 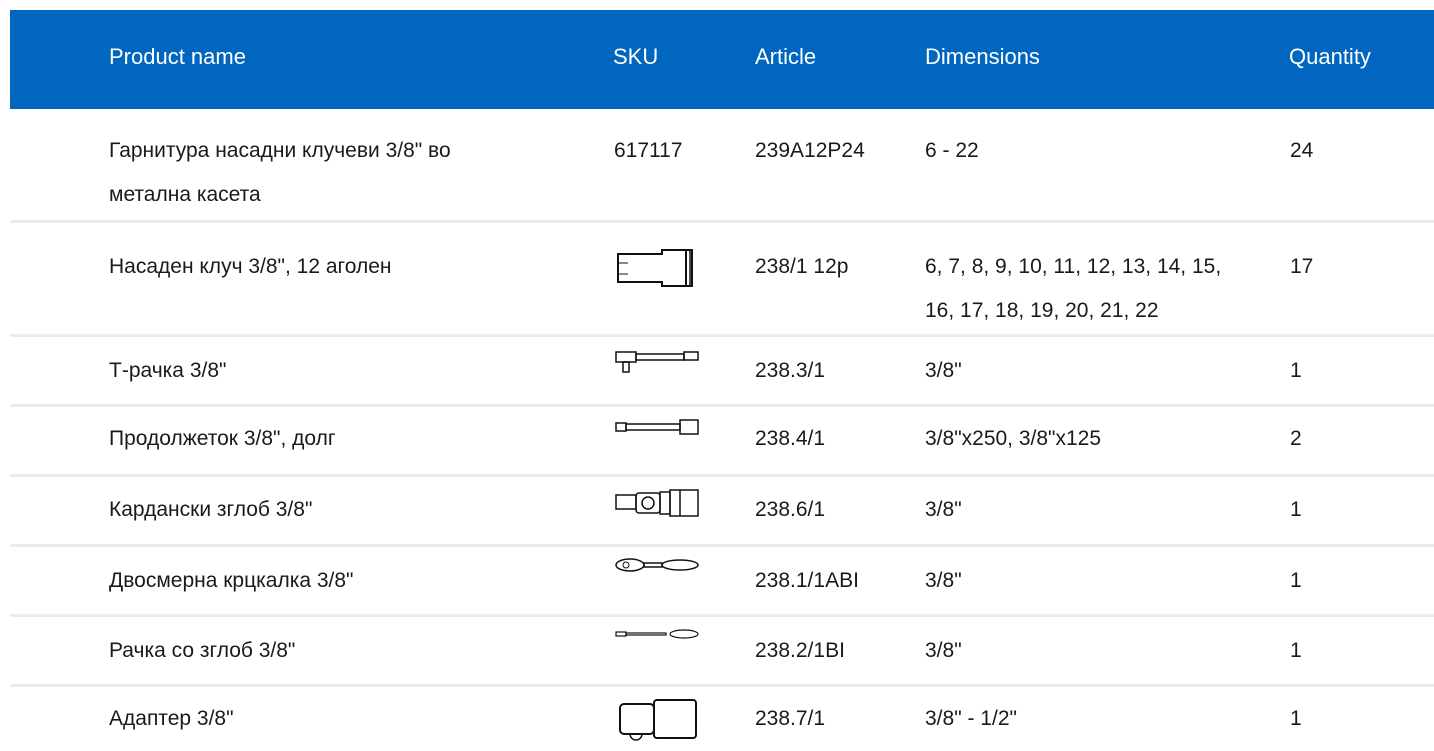 What do you see at coordinates (971, 718) in the screenshot?
I see `dimensions-value: 3/8" - 1/2"` at bounding box center [971, 718].